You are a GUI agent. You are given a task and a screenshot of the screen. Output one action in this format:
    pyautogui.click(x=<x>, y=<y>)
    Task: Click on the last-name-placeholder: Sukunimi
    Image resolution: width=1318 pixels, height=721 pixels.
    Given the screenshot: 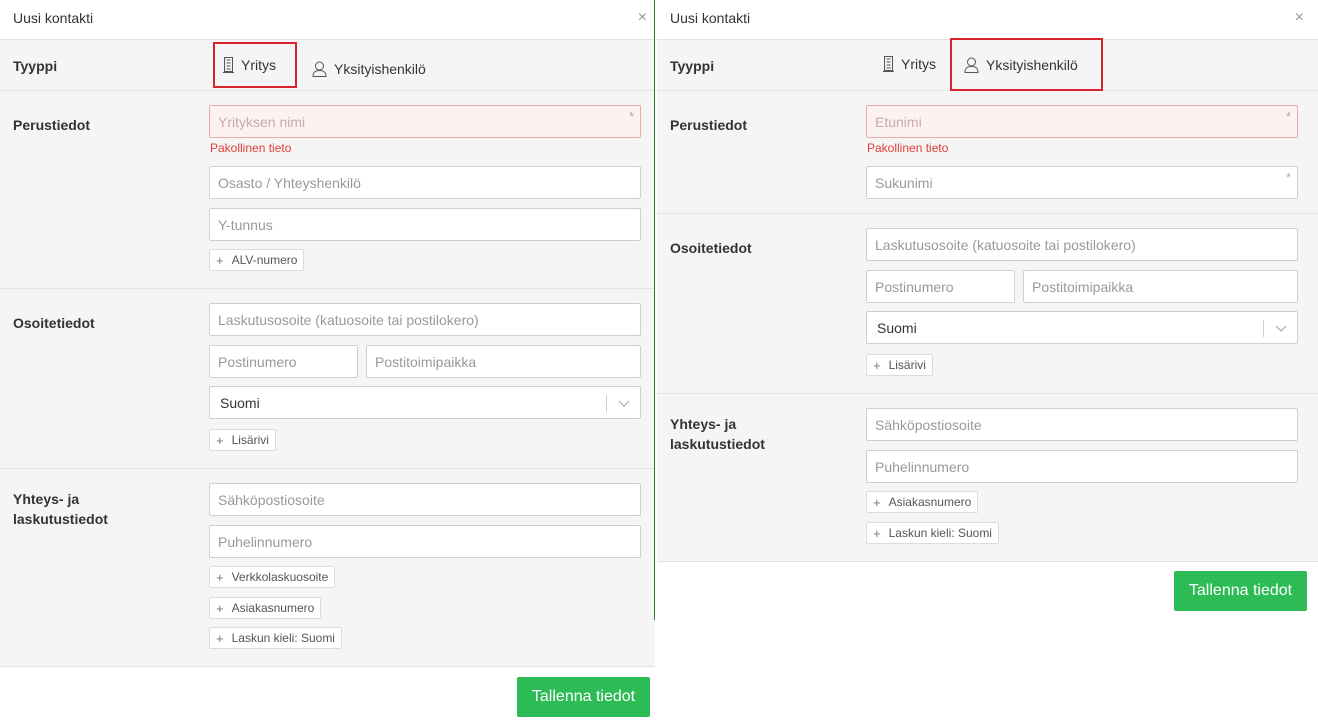 What is the action you would take?
    pyautogui.click(x=904, y=182)
    